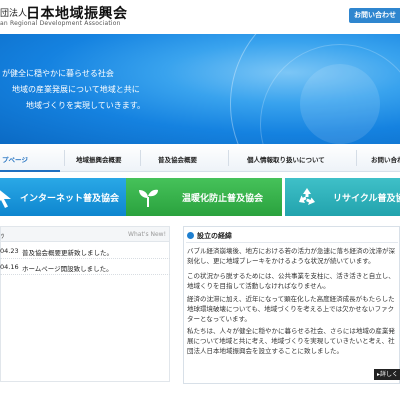  I want to click on contact-button: お問い合わせ, so click(374, 15).